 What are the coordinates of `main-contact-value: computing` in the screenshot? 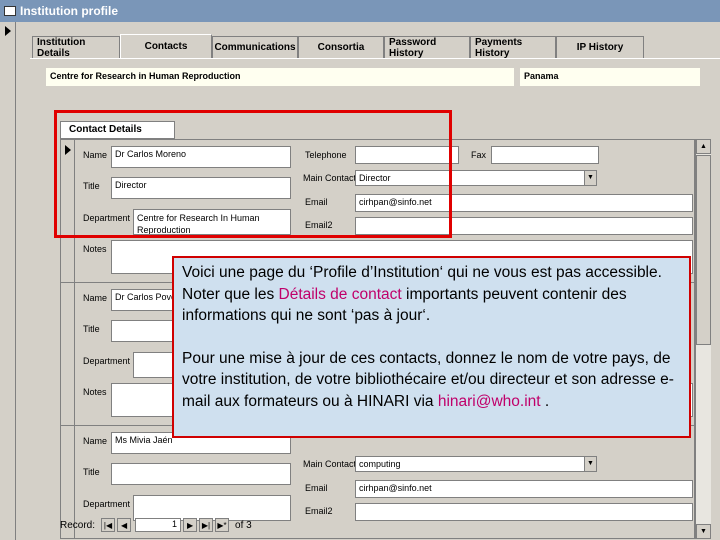 It's located at (380, 464).